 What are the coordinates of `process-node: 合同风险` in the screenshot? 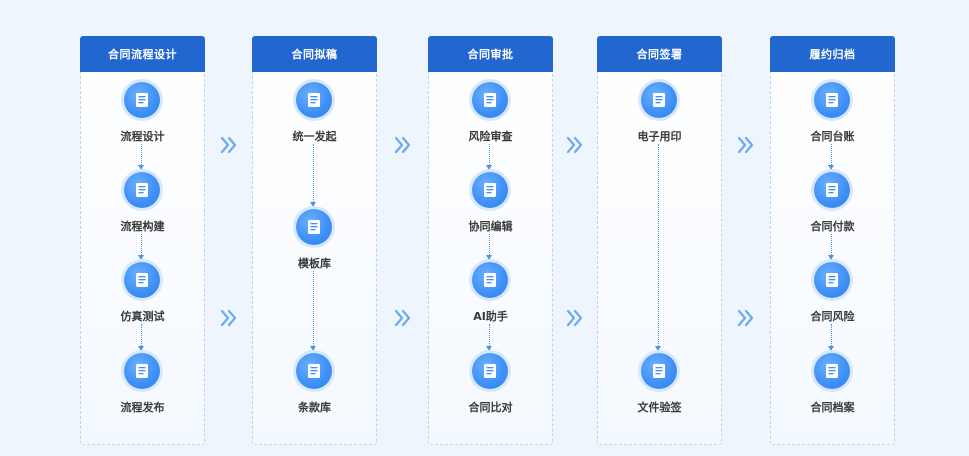 It's located at (832, 292).